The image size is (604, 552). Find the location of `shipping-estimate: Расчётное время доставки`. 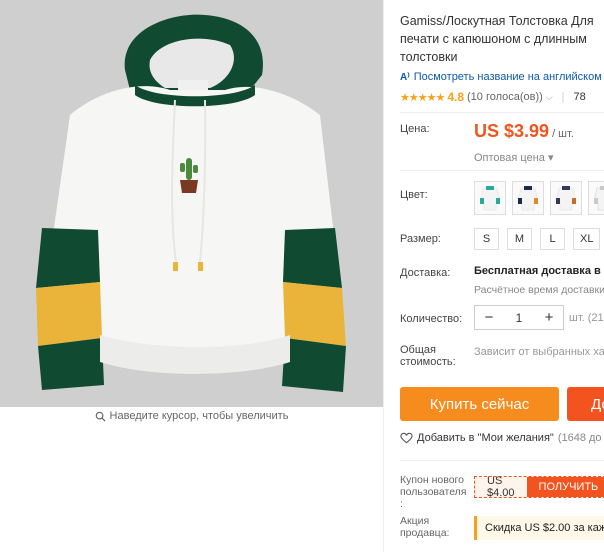

shipping-estimate: Расчётное время доставки is located at coordinates (539, 290).